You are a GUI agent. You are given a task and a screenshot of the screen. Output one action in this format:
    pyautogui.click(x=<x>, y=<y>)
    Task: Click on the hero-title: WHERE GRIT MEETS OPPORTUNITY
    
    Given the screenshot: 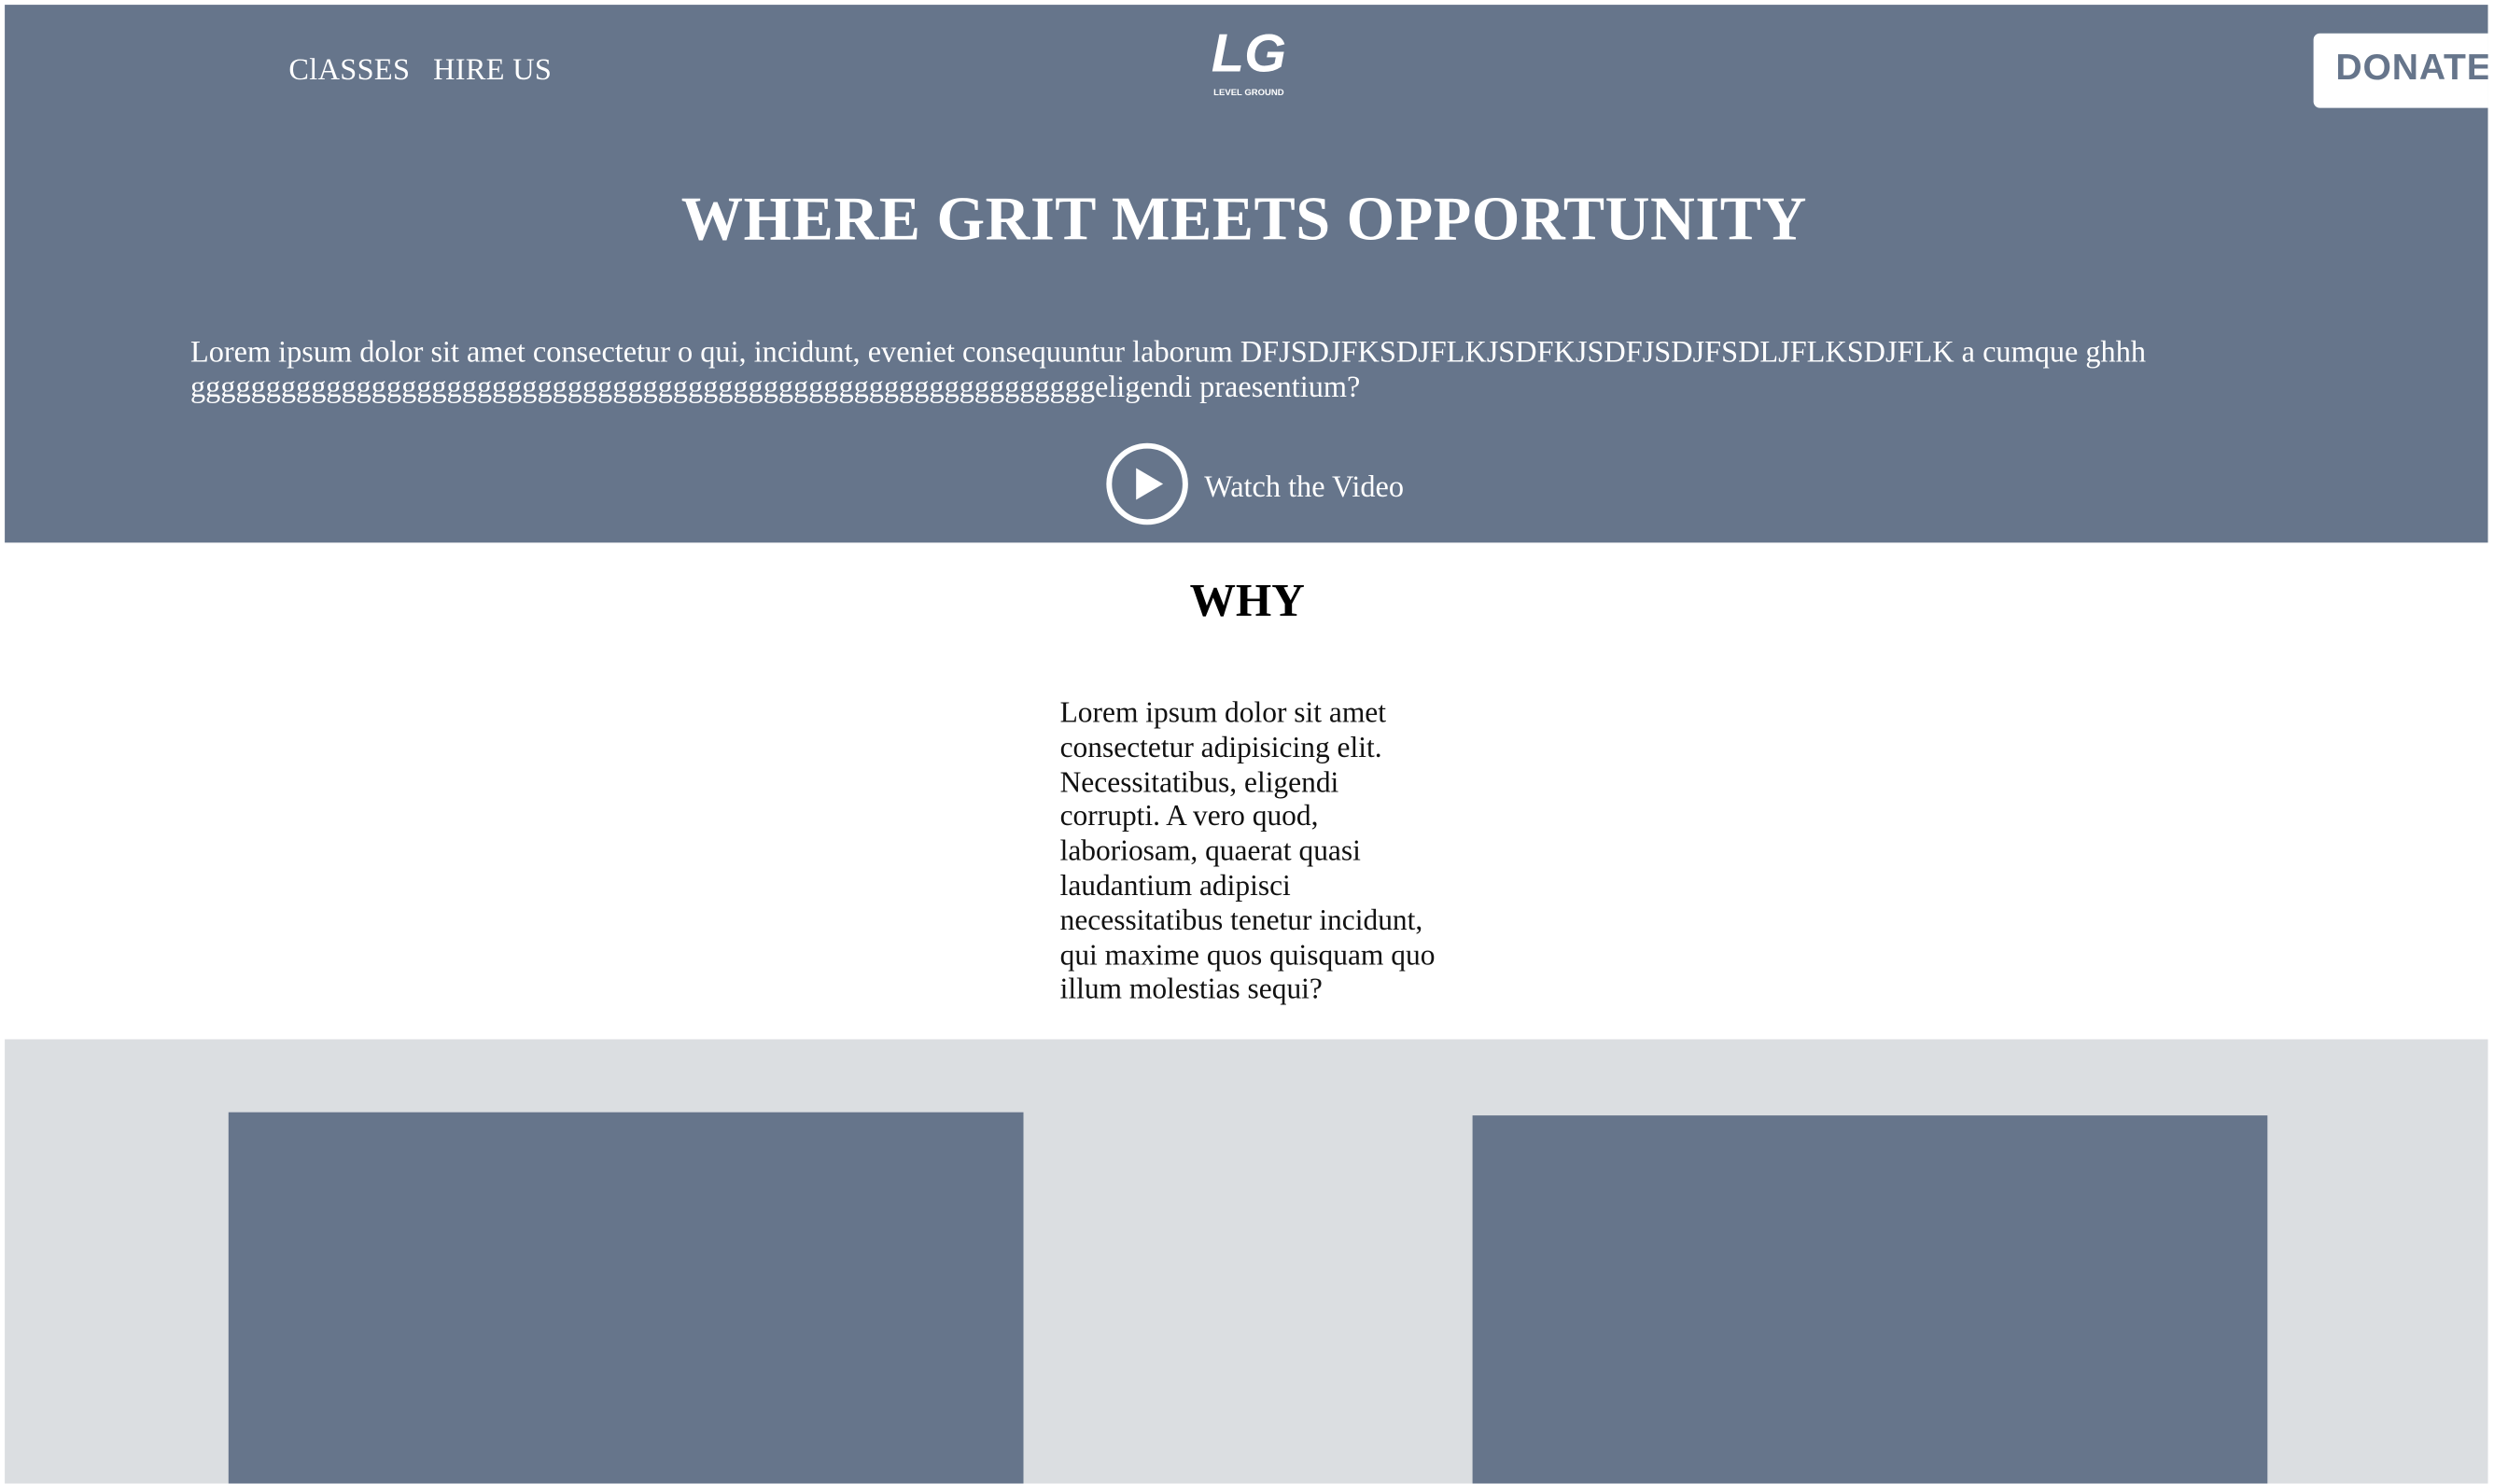 What is the action you would take?
    pyautogui.click(x=1244, y=219)
    